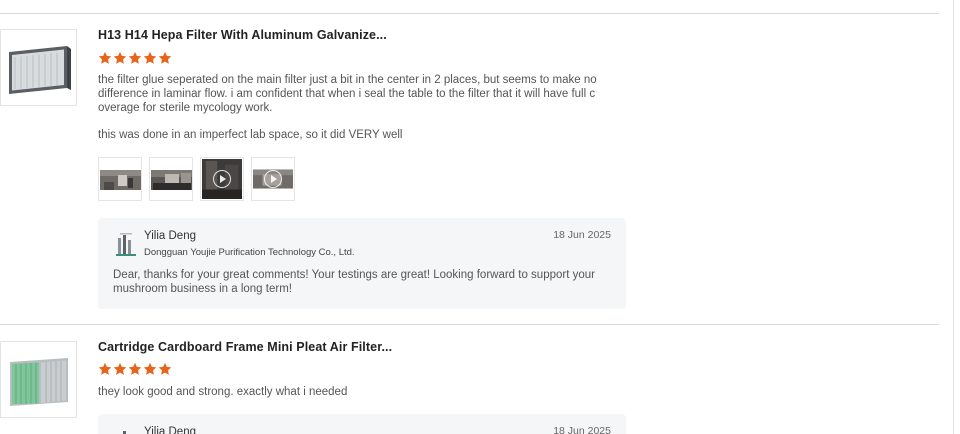 The height and width of the screenshot is (434, 960). What do you see at coordinates (953, 217) in the screenshot?
I see `scroll-edge` at bounding box center [953, 217].